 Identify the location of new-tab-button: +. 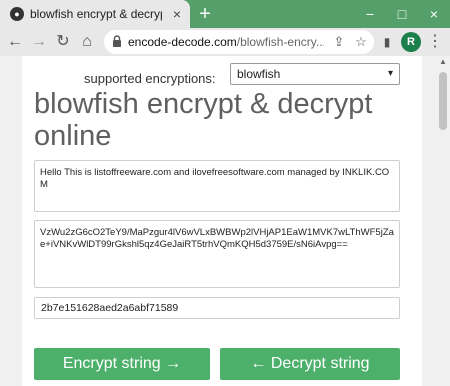
(205, 14).